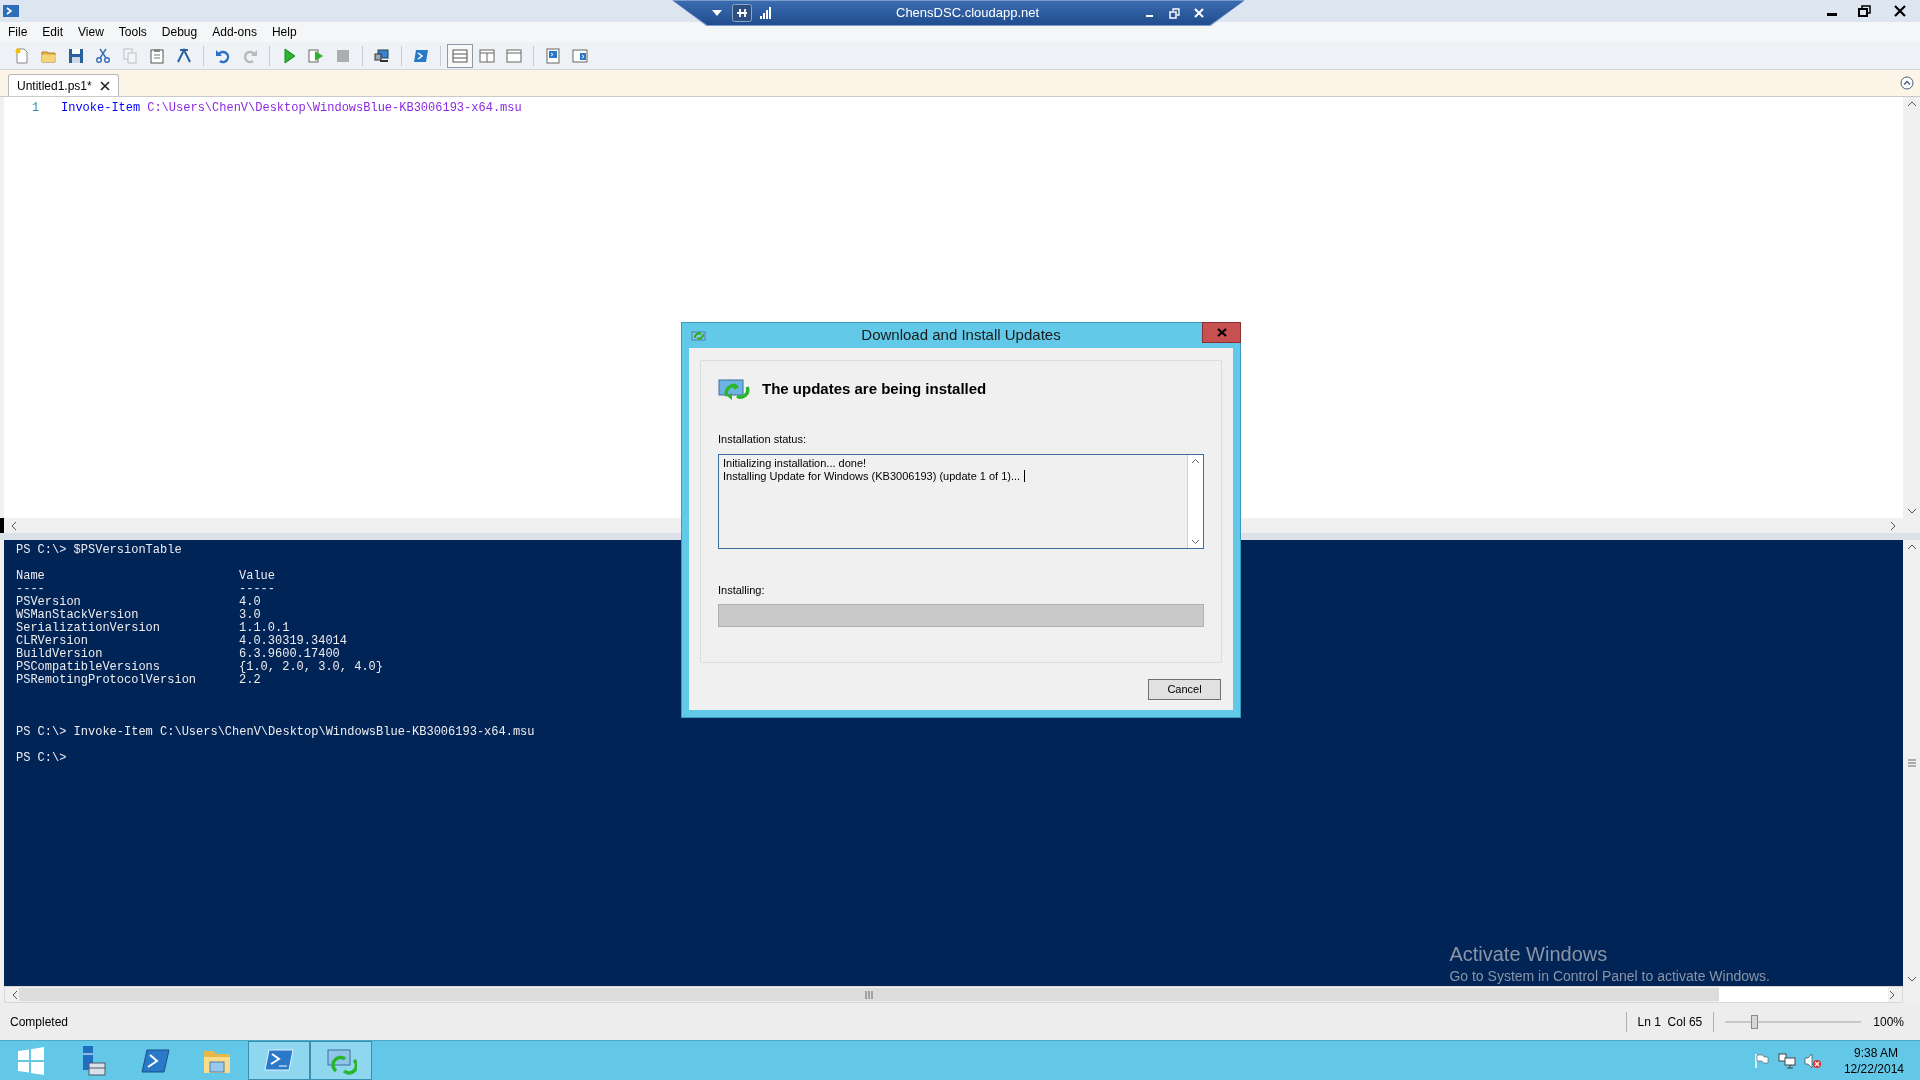 The image size is (1920, 1080). Describe the element at coordinates (250, 615) in the screenshot. I see `property-value: 3.0` at that location.